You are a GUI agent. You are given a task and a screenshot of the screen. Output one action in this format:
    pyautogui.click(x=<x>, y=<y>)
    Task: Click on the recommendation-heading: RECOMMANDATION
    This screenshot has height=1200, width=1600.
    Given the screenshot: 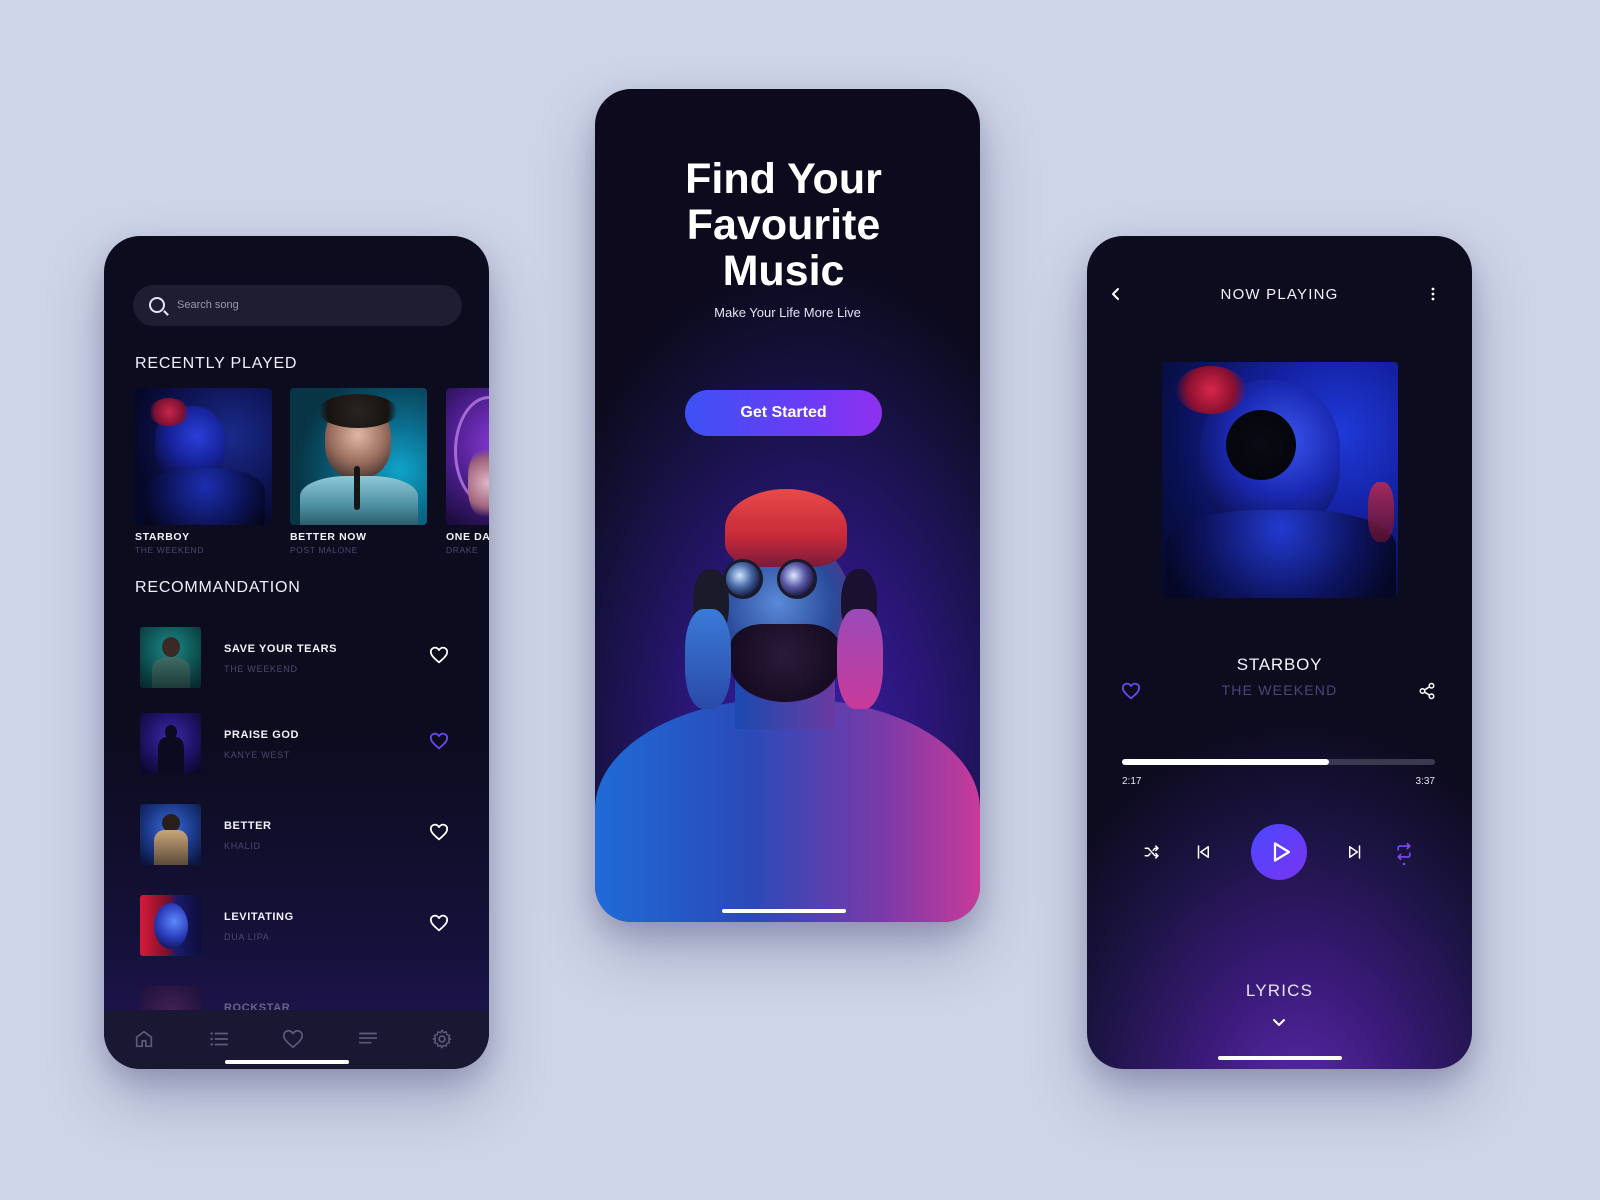 What is the action you would take?
    pyautogui.click(x=218, y=587)
    